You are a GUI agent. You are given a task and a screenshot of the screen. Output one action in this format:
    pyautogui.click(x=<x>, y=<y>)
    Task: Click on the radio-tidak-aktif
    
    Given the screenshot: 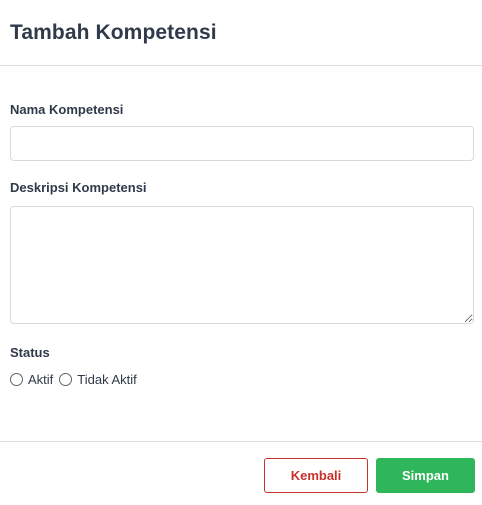 What is the action you would take?
    pyautogui.click(x=66, y=379)
    